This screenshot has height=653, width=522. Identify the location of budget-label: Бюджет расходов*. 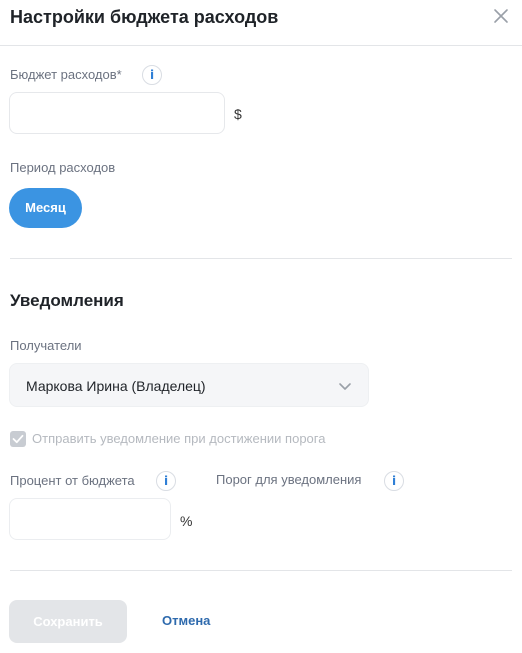
(66, 74).